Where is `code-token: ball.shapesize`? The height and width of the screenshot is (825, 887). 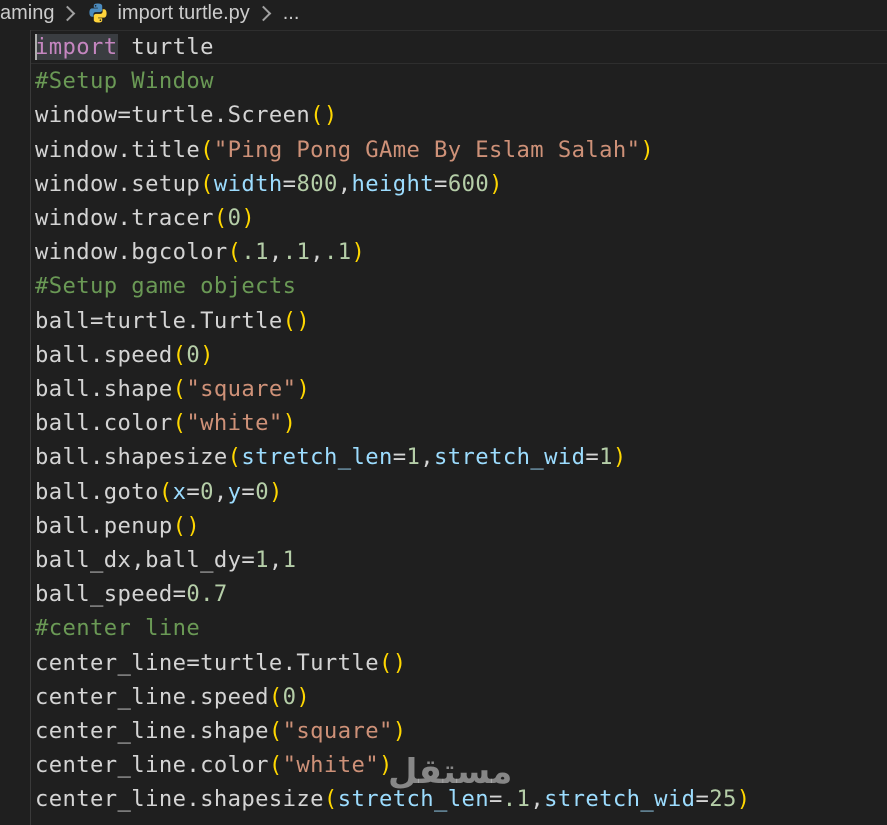 code-token: ball.shapesize is located at coordinates (131, 457).